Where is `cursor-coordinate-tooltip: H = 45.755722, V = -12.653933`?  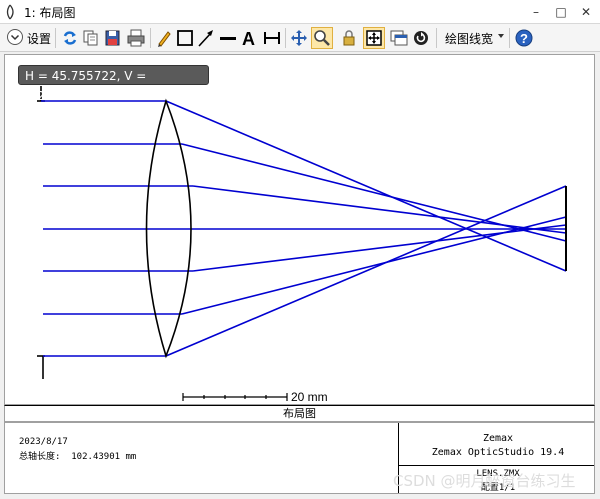
cursor-coordinate-tooltip: H = 45.755722, V = -12.653933 is located at coordinates (113, 84).